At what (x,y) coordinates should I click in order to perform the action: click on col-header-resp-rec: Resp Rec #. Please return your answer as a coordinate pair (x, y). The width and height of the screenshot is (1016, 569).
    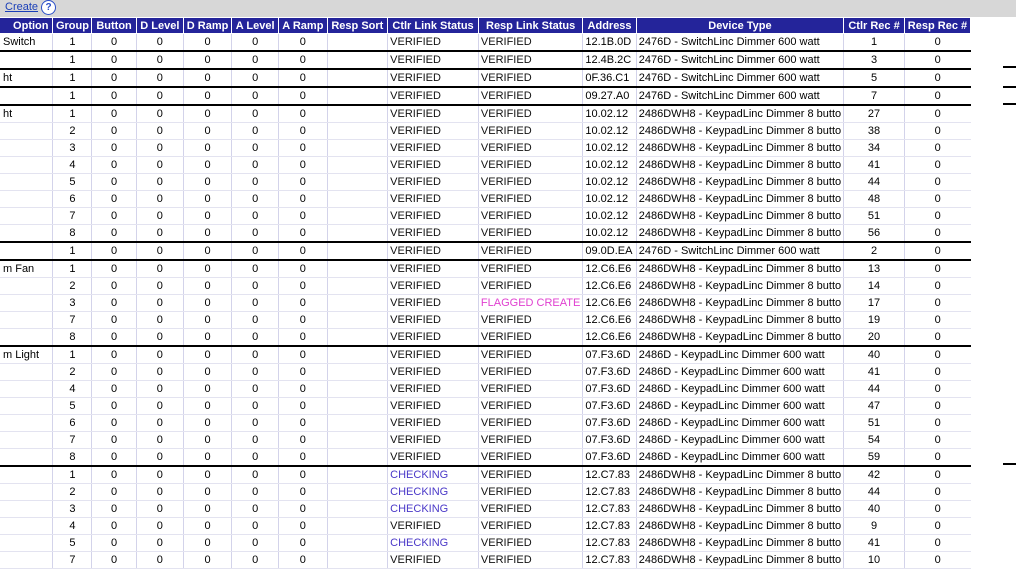
    Looking at the image, I should click on (937, 25).